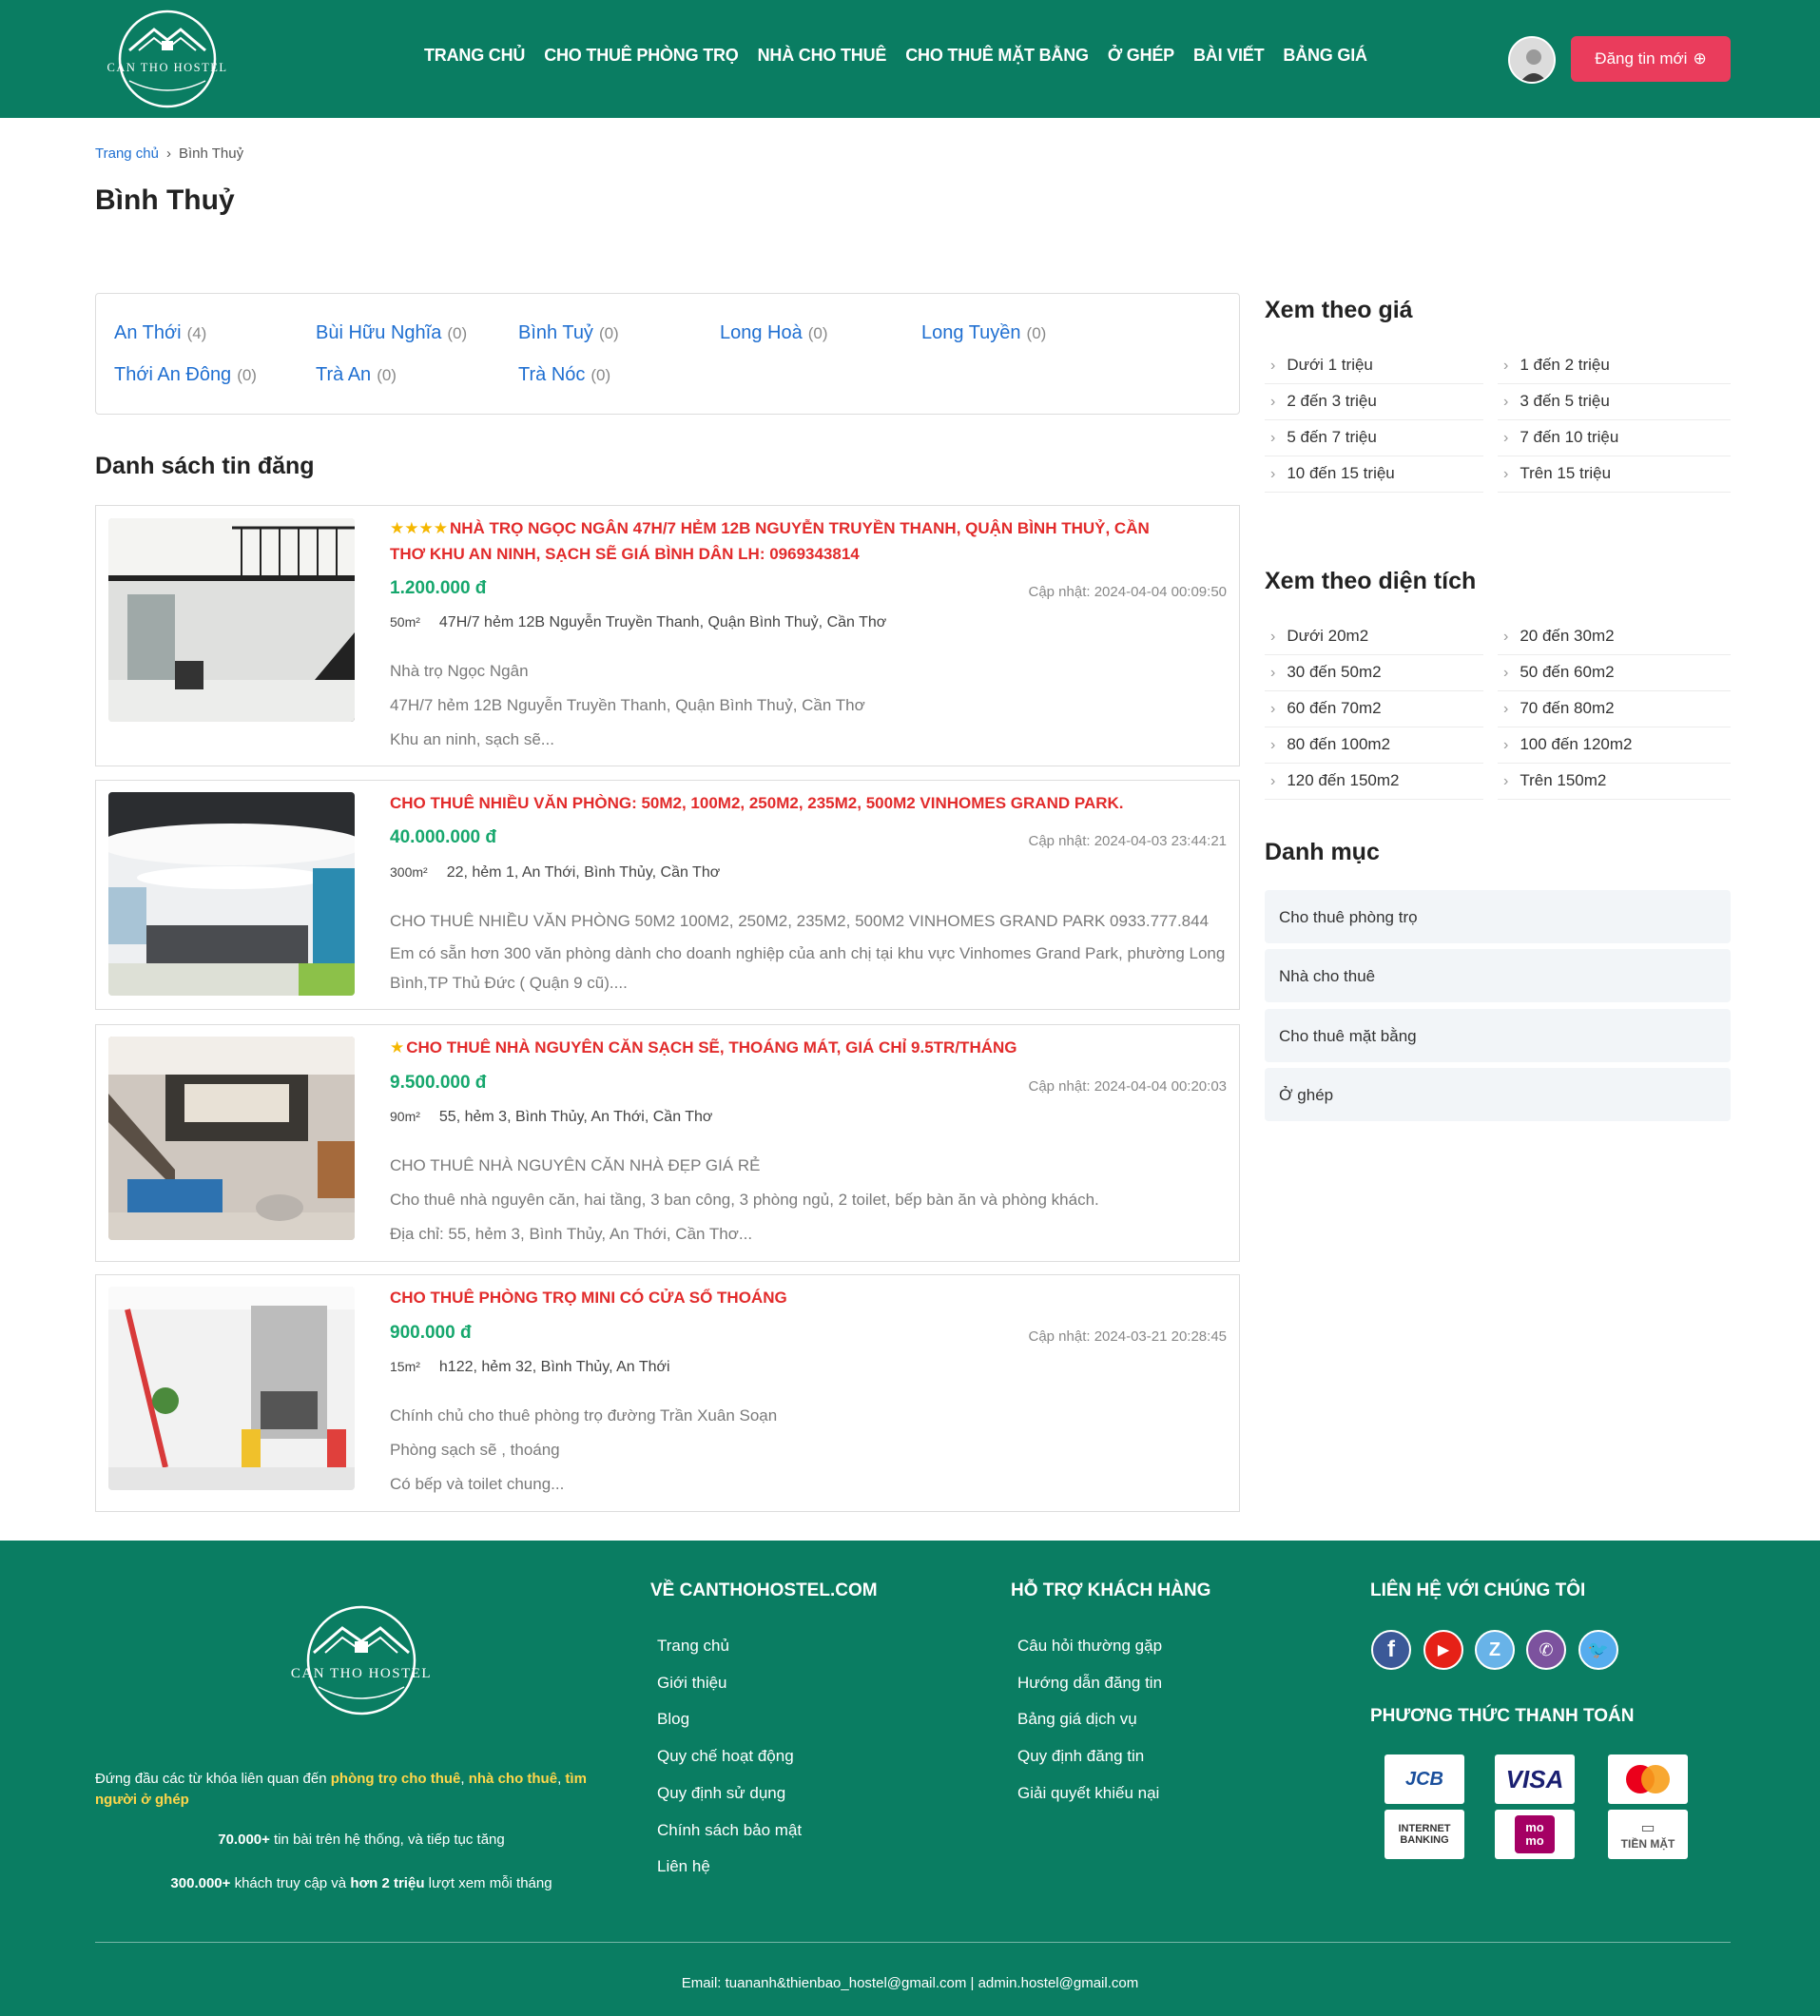 The height and width of the screenshot is (2016, 1820). What do you see at coordinates (556, 332) in the screenshot?
I see `area-name: Bình Tuỷ` at bounding box center [556, 332].